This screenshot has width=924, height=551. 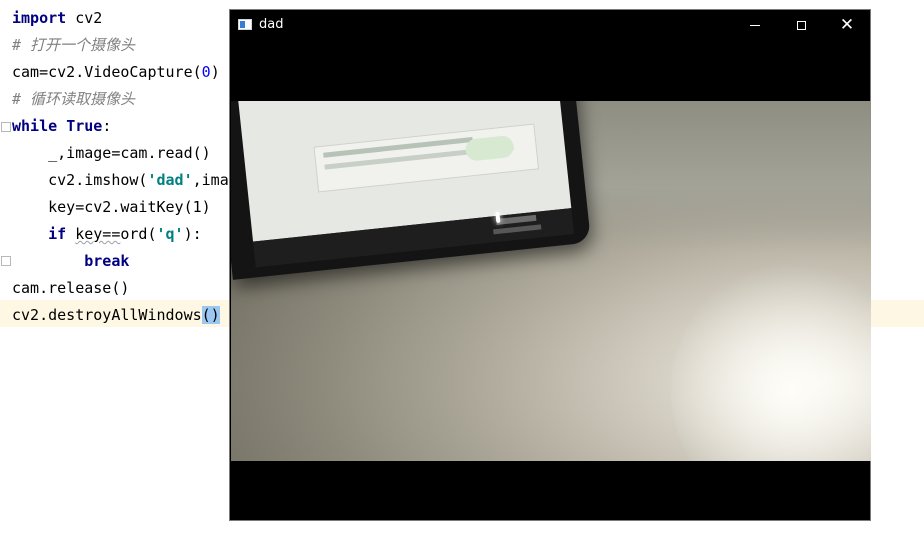 What do you see at coordinates (125, 234) in the screenshot?
I see `code-line-9: if key==ord('q'):` at bounding box center [125, 234].